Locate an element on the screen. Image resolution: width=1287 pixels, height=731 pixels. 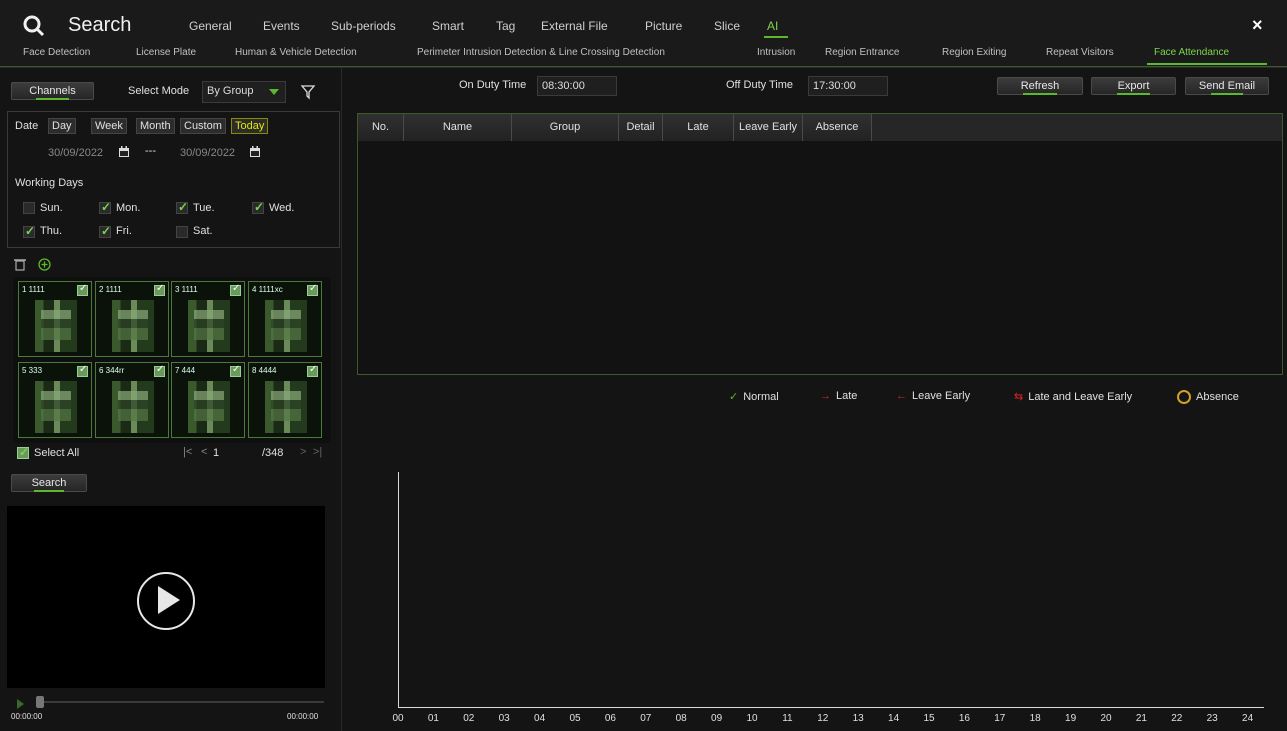
subtab-license-plate: License Plate is located at coordinates (166, 52).